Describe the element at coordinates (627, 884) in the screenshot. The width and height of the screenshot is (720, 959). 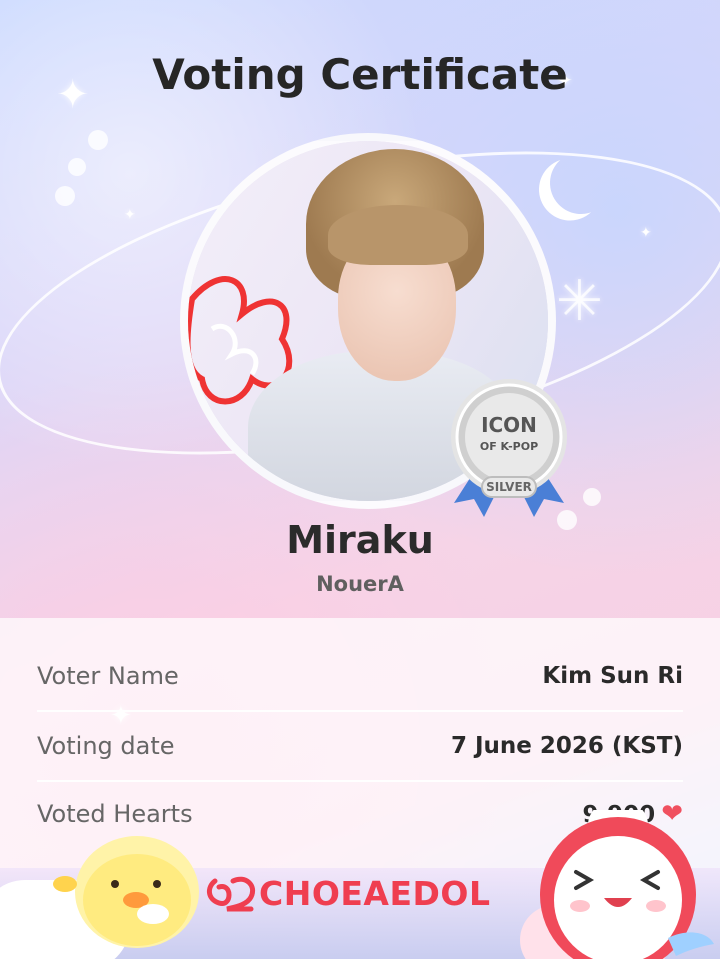
I see `bunny-mascot-icon` at that location.